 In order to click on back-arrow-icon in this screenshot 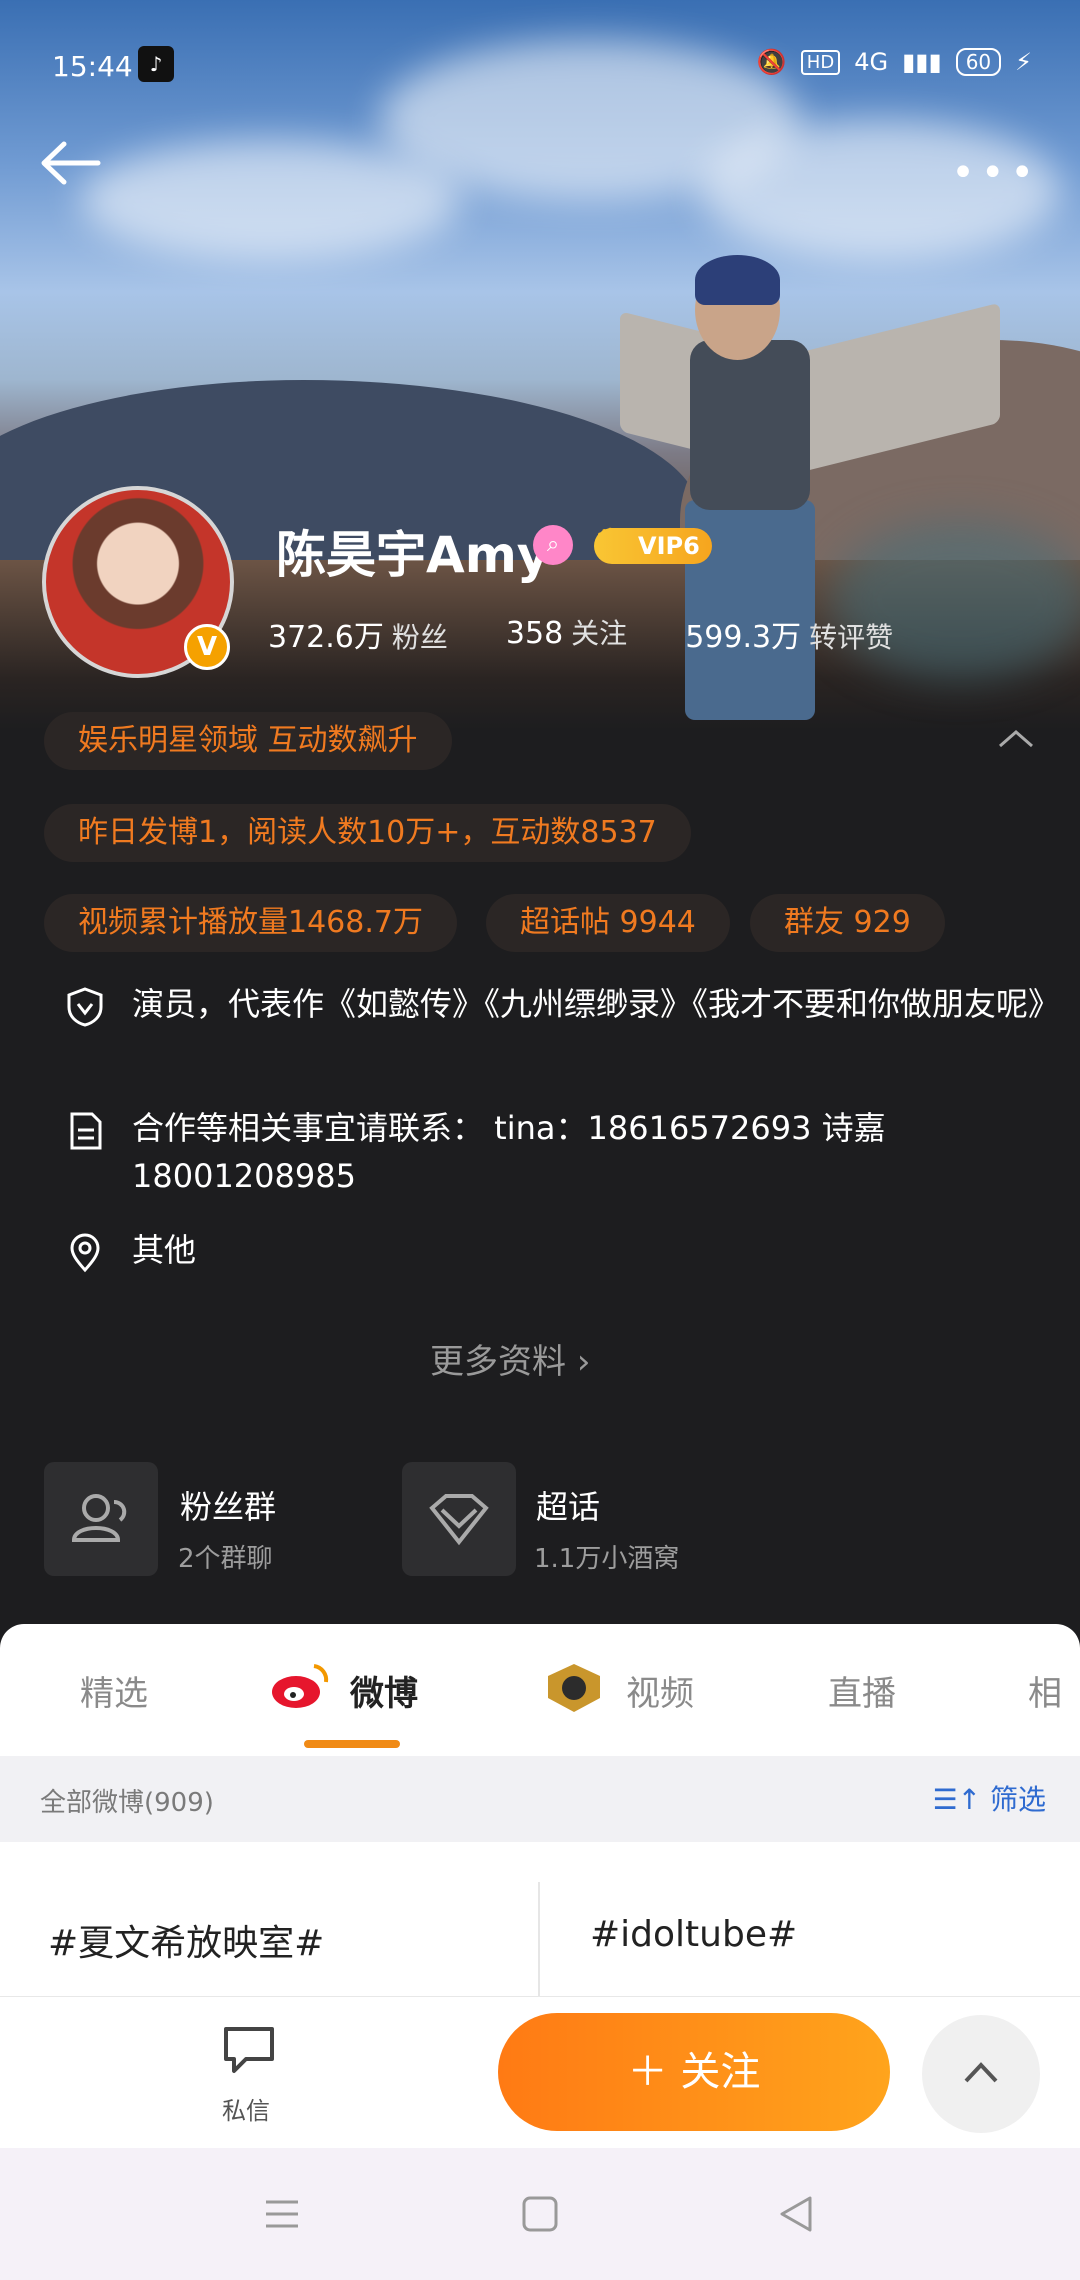, I will do `click(71, 163)`.